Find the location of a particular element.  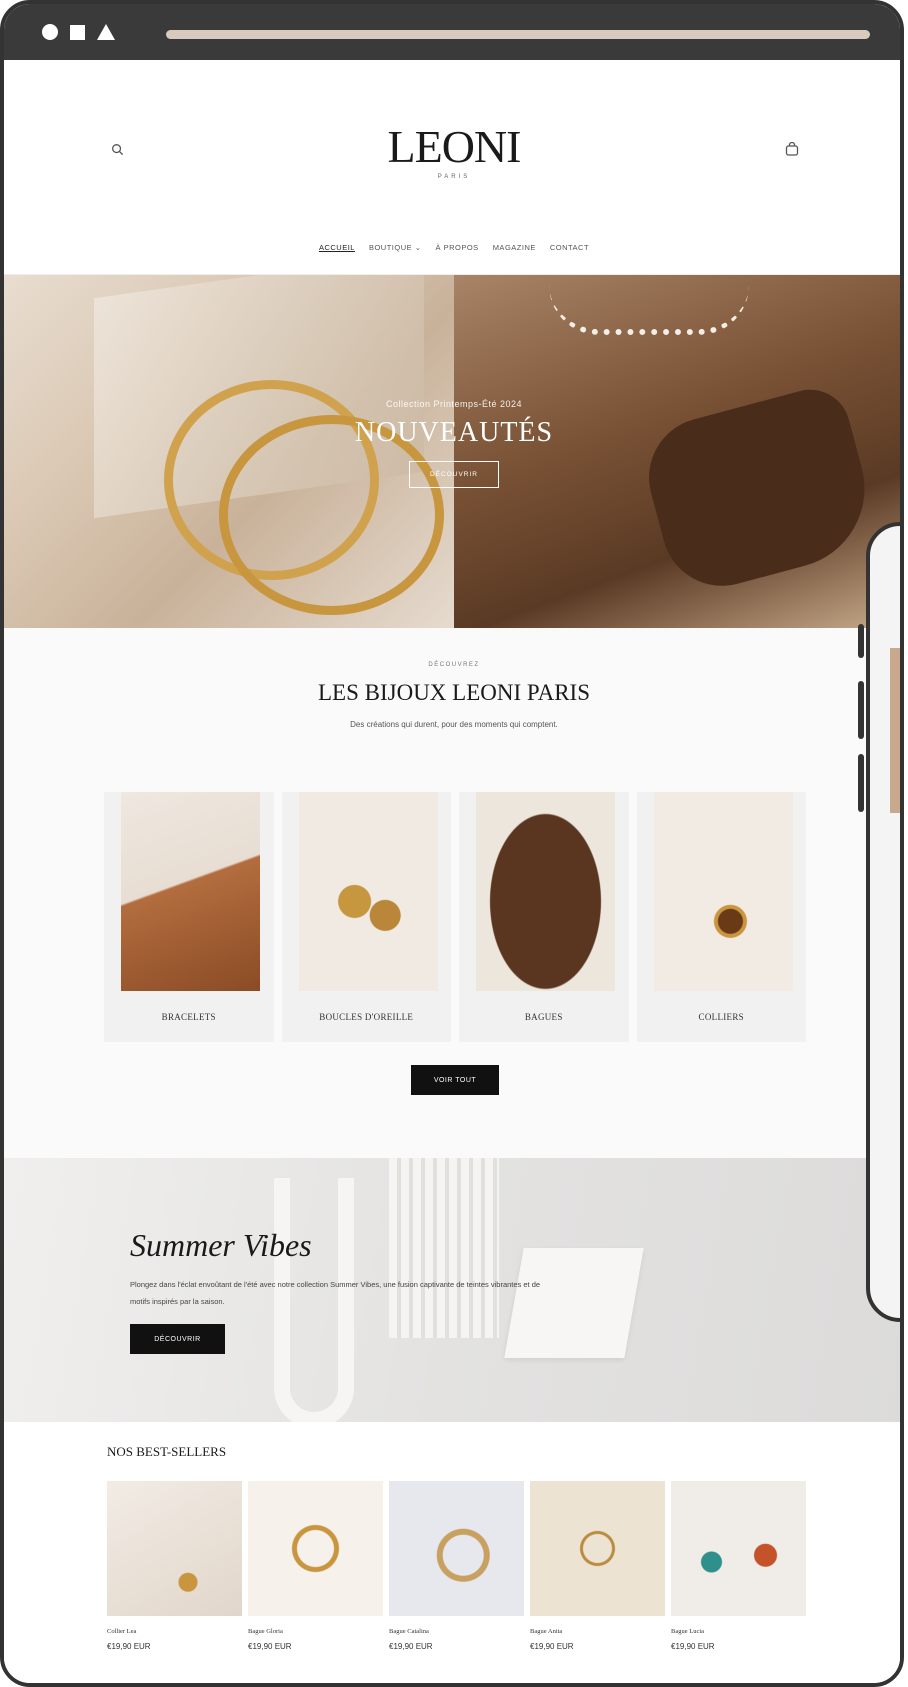

phone-category-image is located at coordinates (902, 951).